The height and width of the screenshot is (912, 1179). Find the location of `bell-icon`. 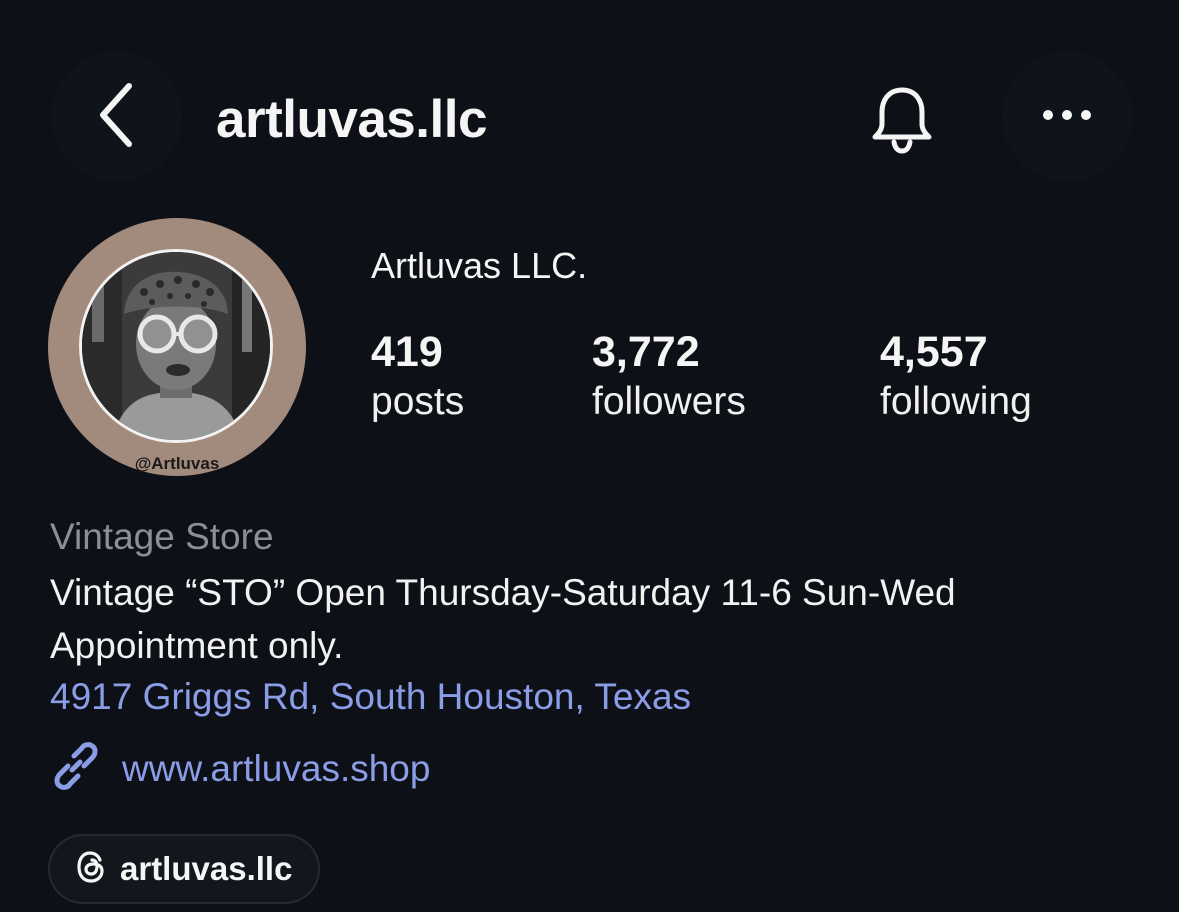

bell-icon is located at coordinates (902, 122).